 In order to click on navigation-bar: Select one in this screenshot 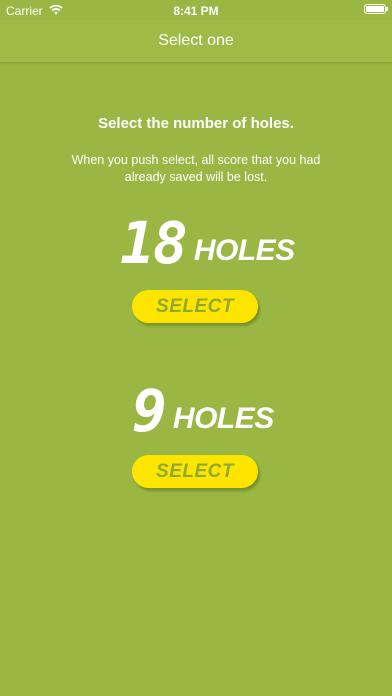, I will do `click(196, 41)`.